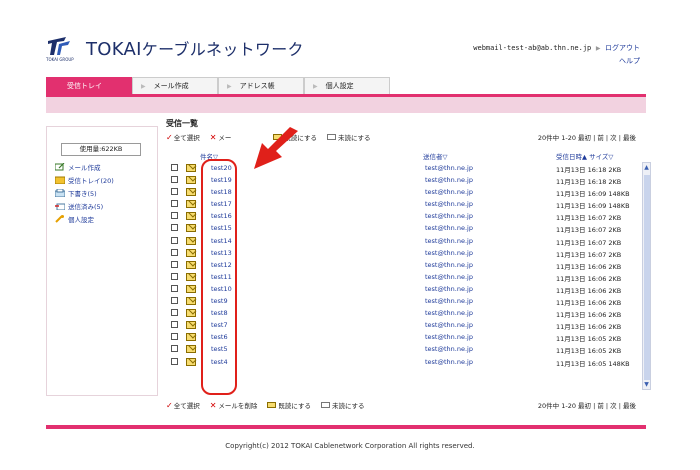  I want to click on sidebar-item-compose: メール作成, so click(106, 166).